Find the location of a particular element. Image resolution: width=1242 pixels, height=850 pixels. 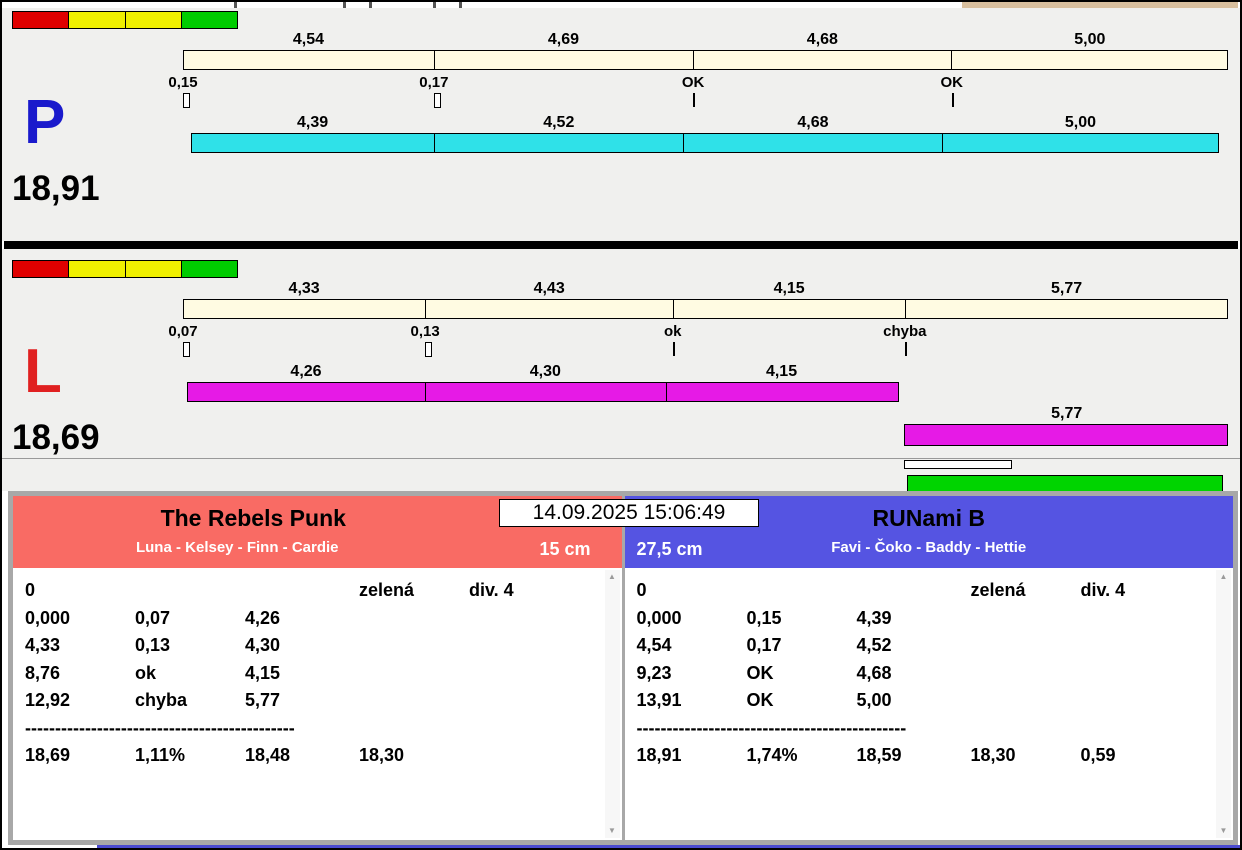

result-cell: 0,15 is located at coordinates (764, 617).